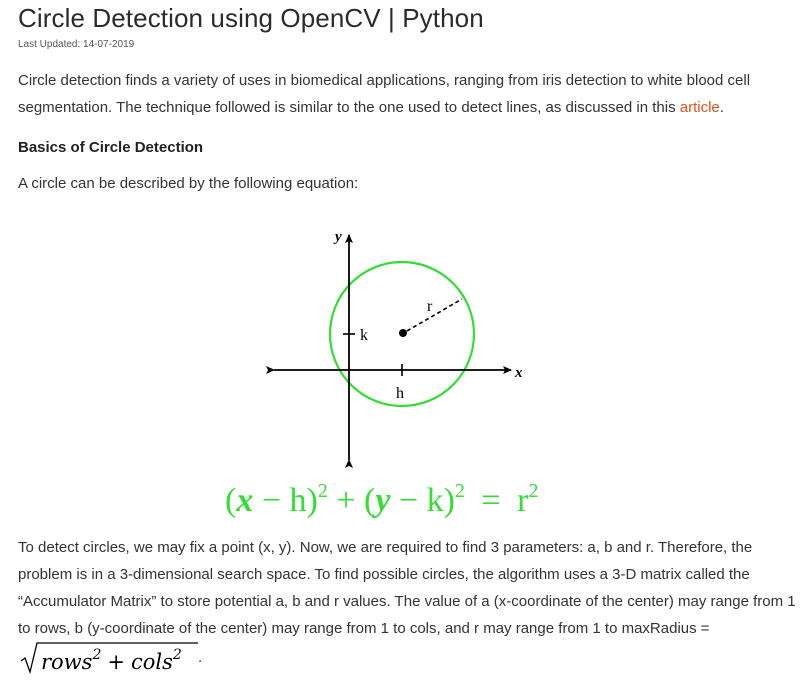  I want to click on circle-equation: (x − h)2 + (y − k)2 = r2, so click(381, 499).